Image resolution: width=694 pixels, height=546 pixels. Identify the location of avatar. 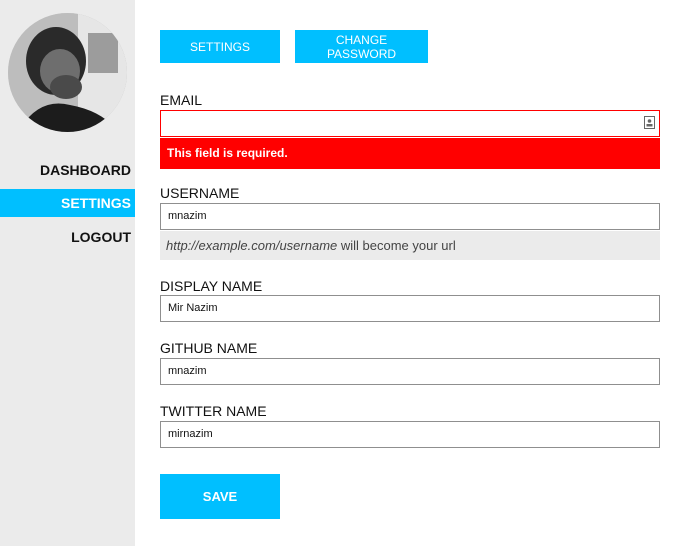
(67, 72).